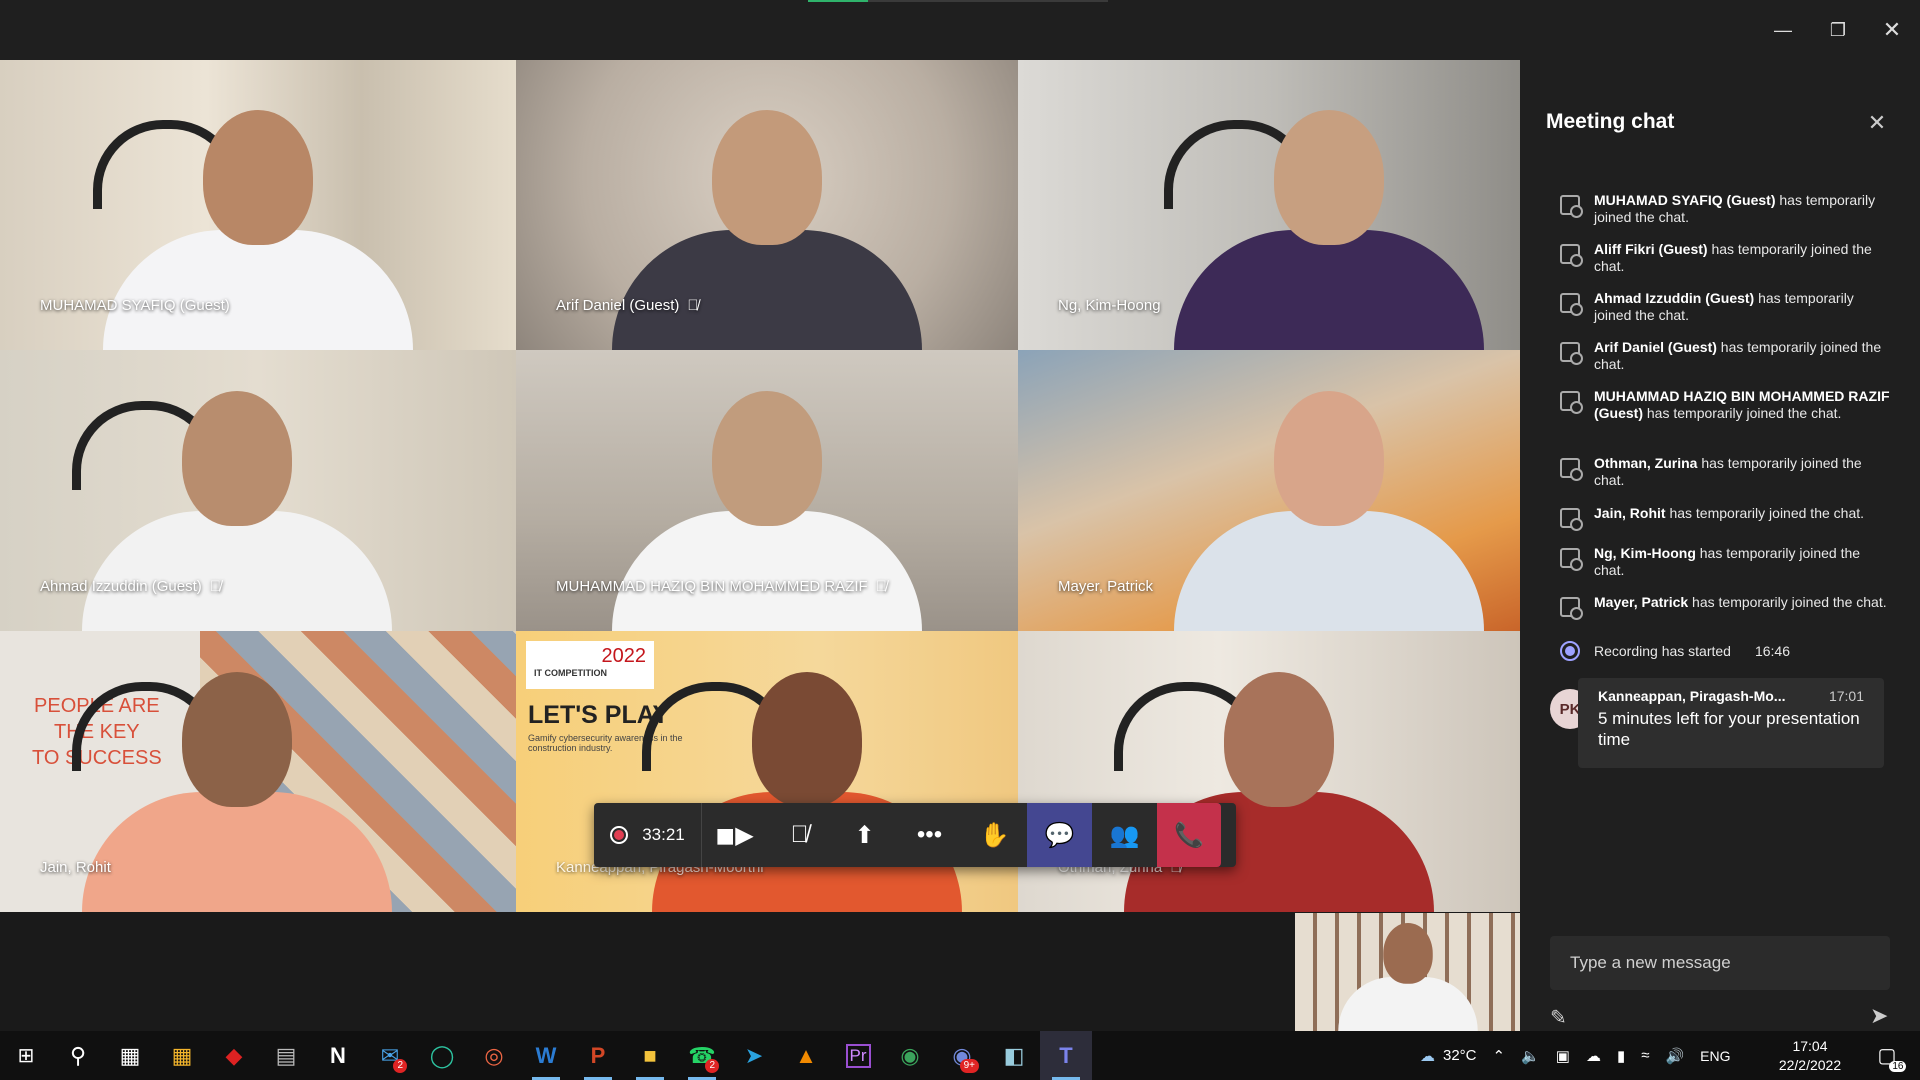 This screenshot has width=1920, height=1080. I want to click on search-icon: ⚲, so click(78, 1055).